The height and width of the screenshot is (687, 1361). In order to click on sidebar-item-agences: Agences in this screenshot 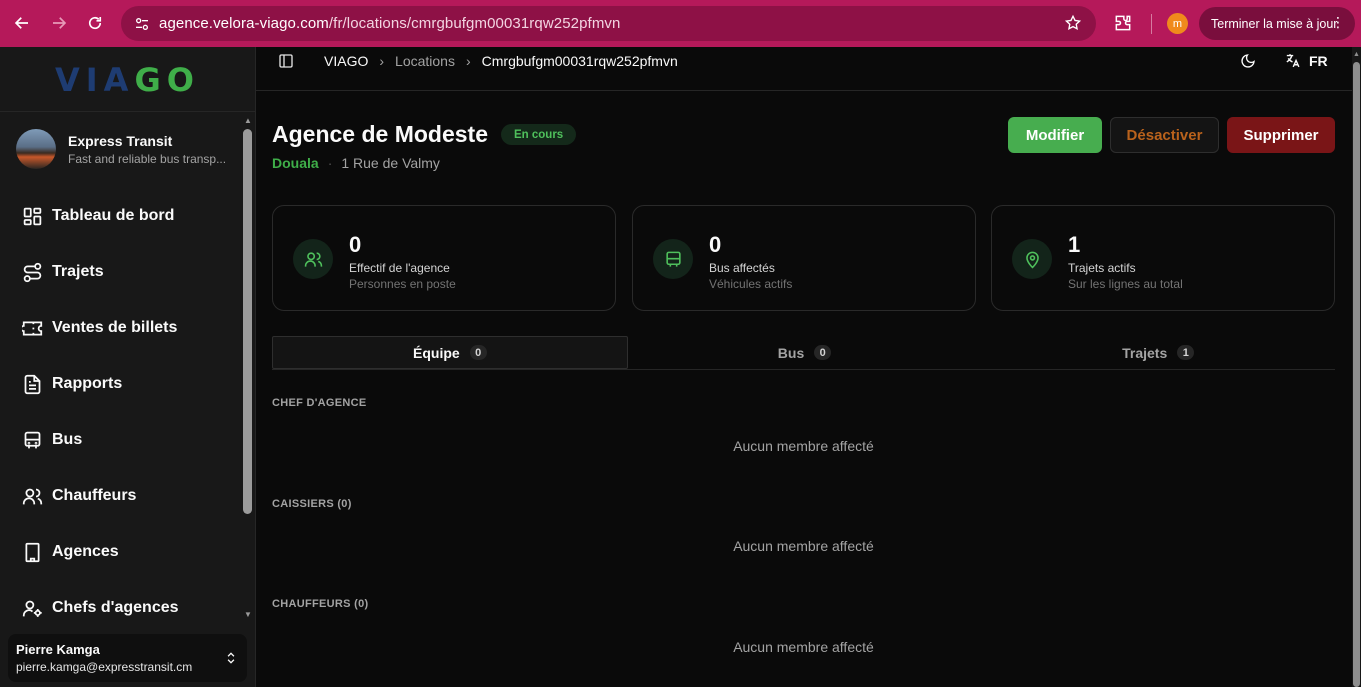, I will do `click(120, 552)`.